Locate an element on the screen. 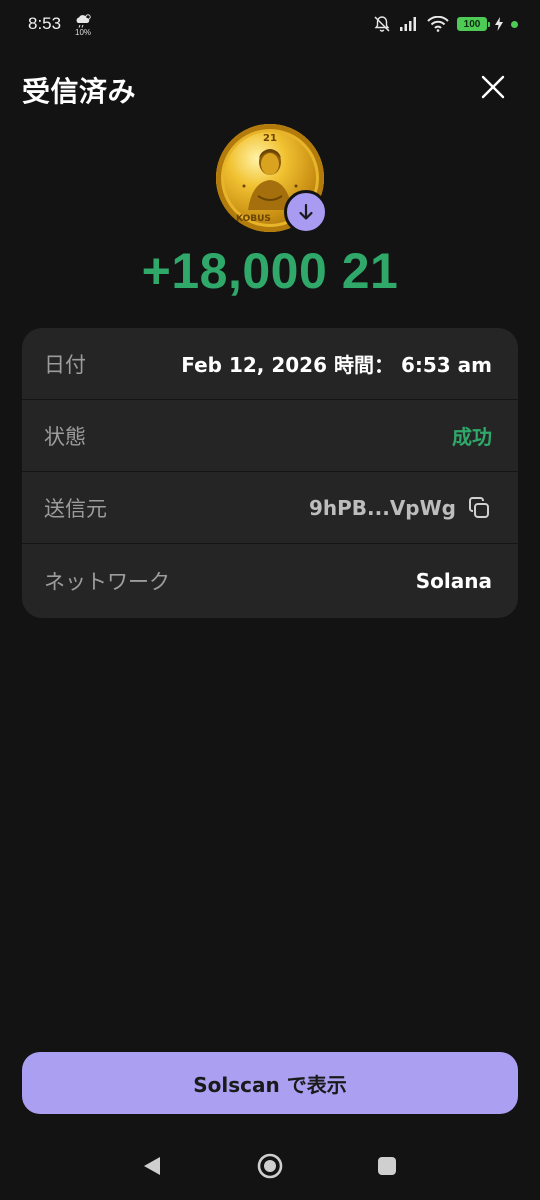  detail-label: ネットワーク is located at coordinates (107, 581).